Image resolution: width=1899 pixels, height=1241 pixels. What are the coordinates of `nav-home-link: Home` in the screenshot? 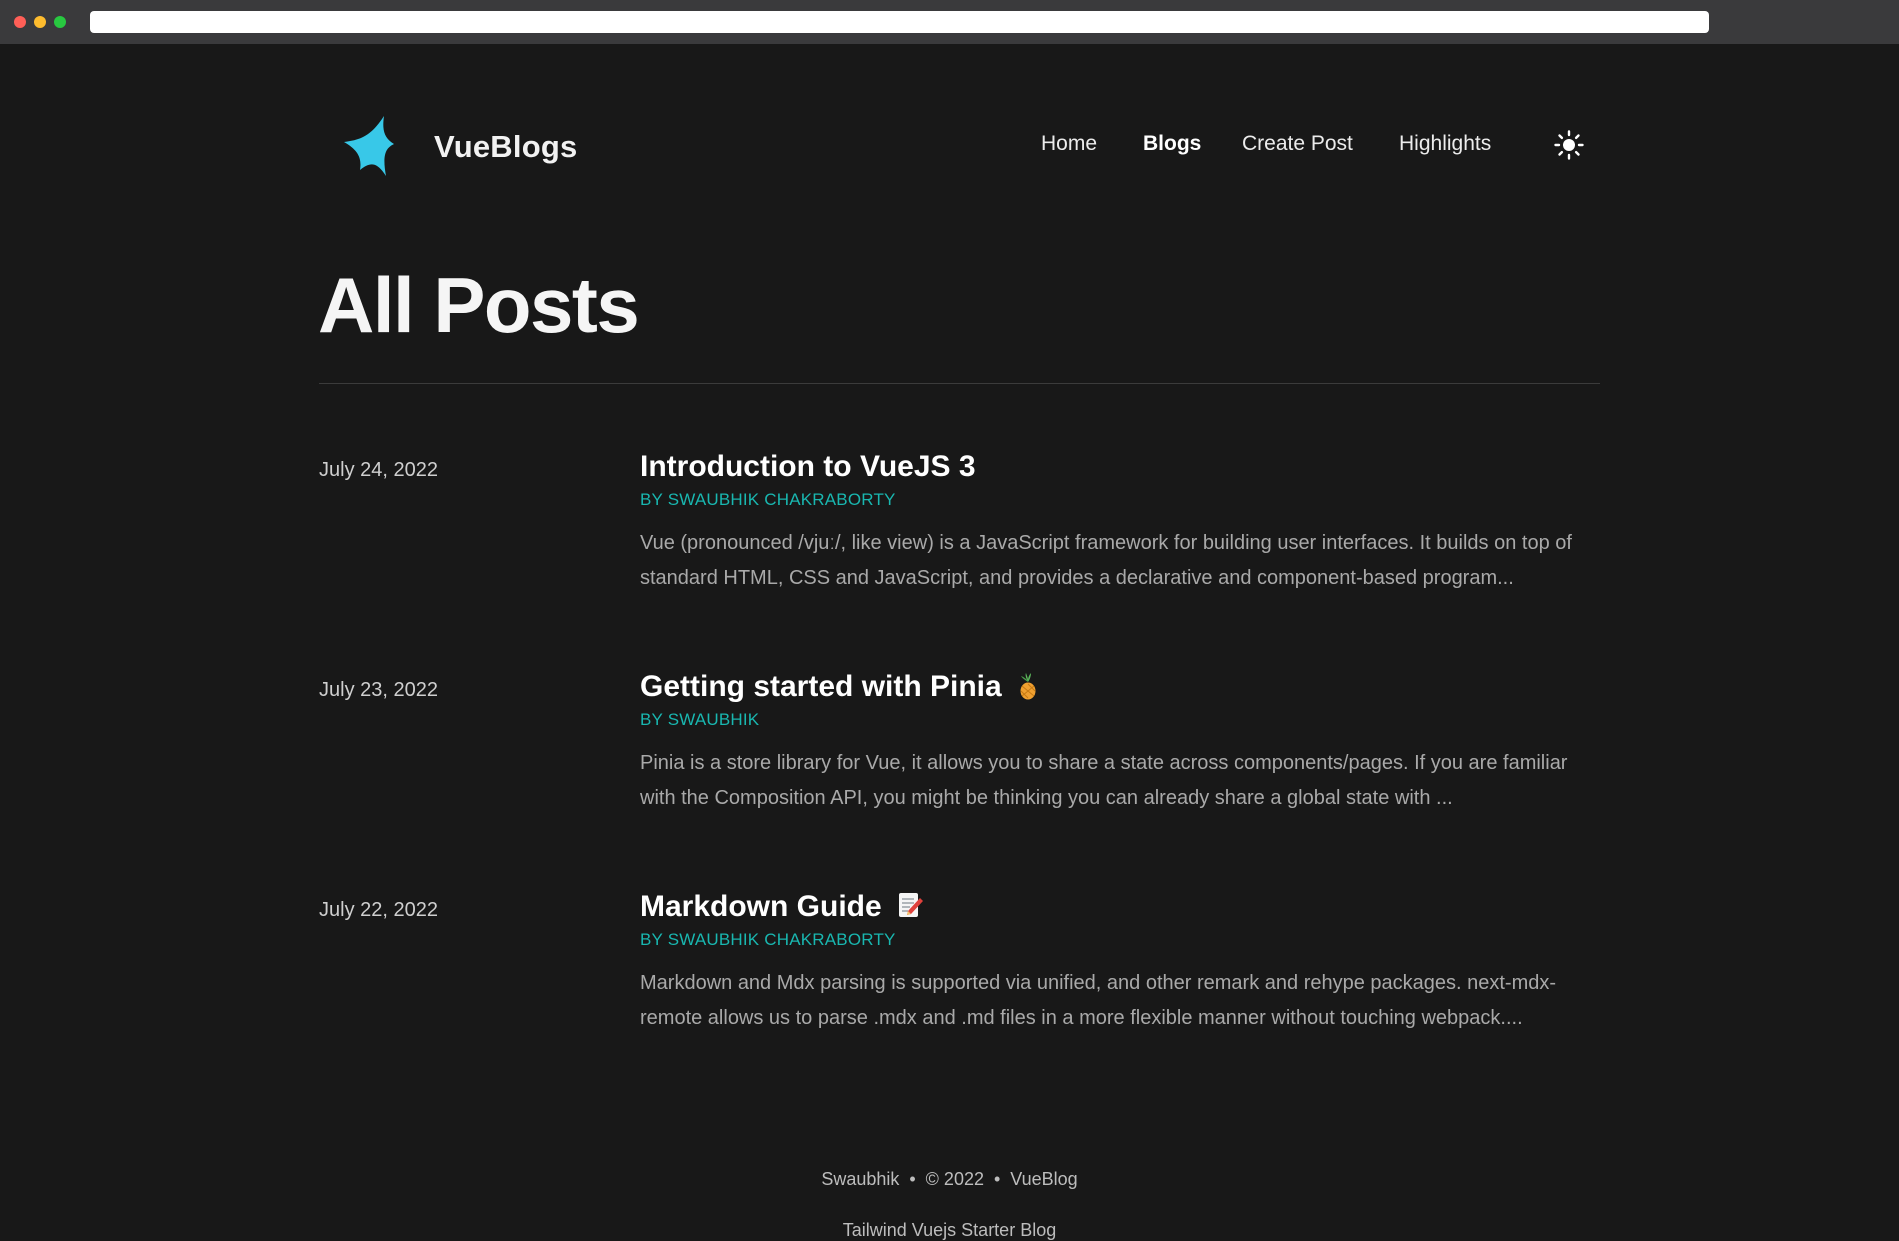 It's located at (1069, 144).